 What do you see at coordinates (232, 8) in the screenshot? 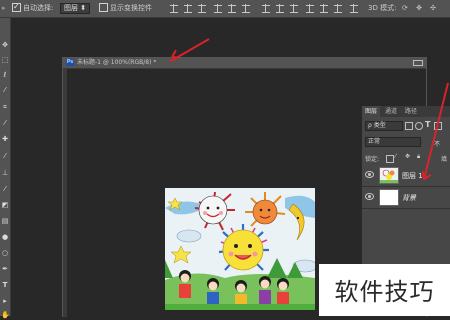
I see `align-hcenter-icon` at bounding box center [232, 8].